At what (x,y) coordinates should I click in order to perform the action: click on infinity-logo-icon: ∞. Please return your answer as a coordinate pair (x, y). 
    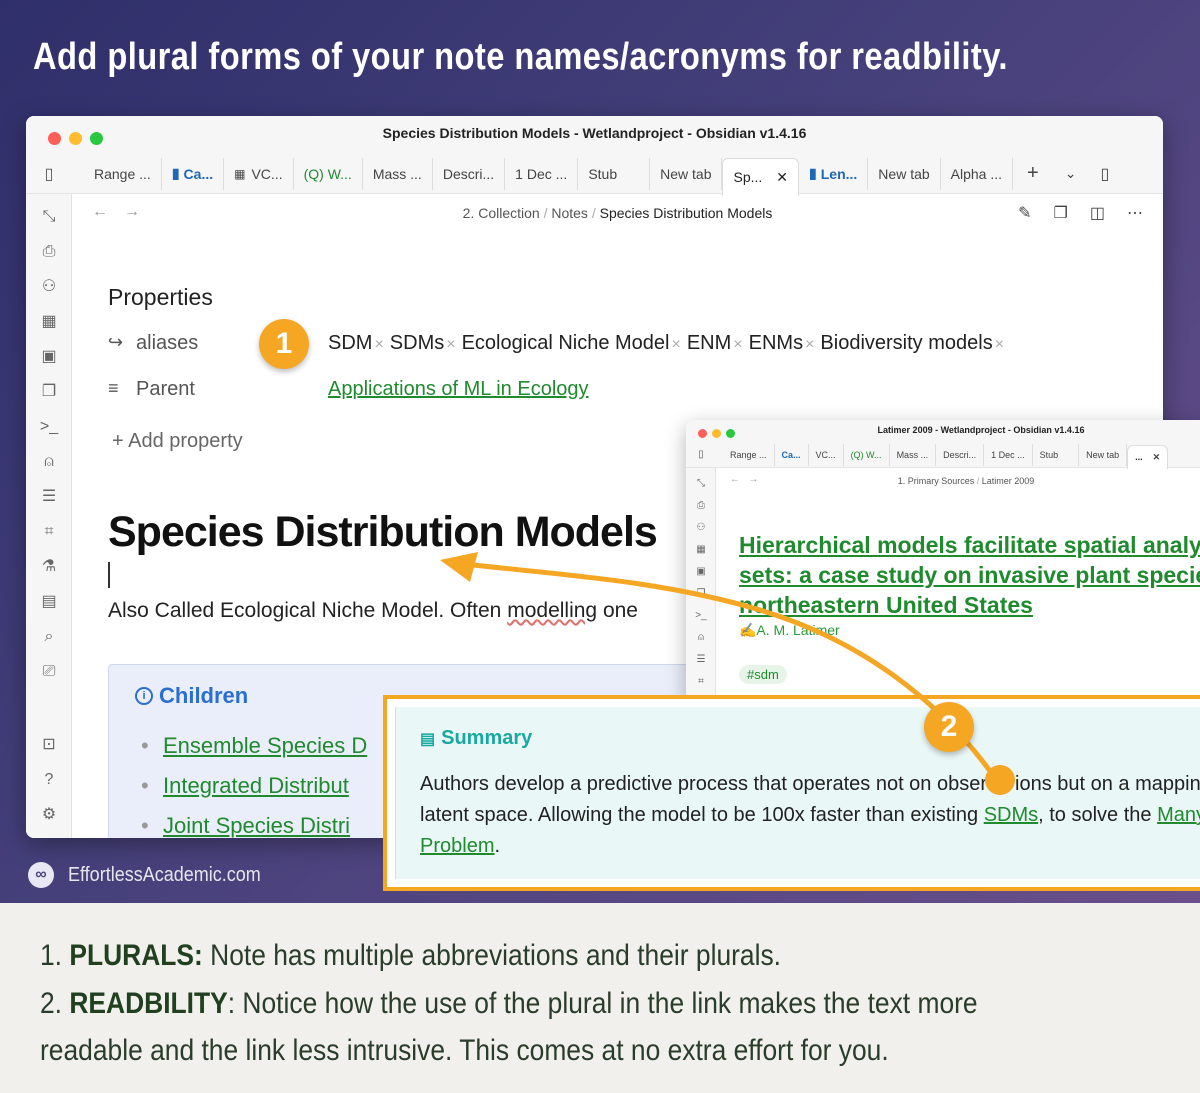
    Looking at the image, I should click on (41, 875).